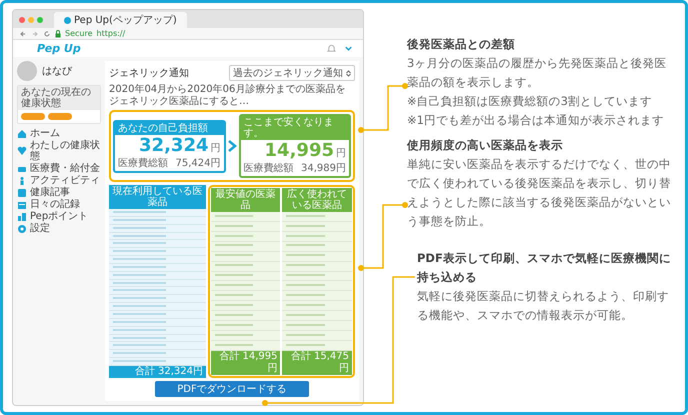 The height and width of the screenshot is (415, 688). I want to click on amount-value: 14,995, so click(299, 150).